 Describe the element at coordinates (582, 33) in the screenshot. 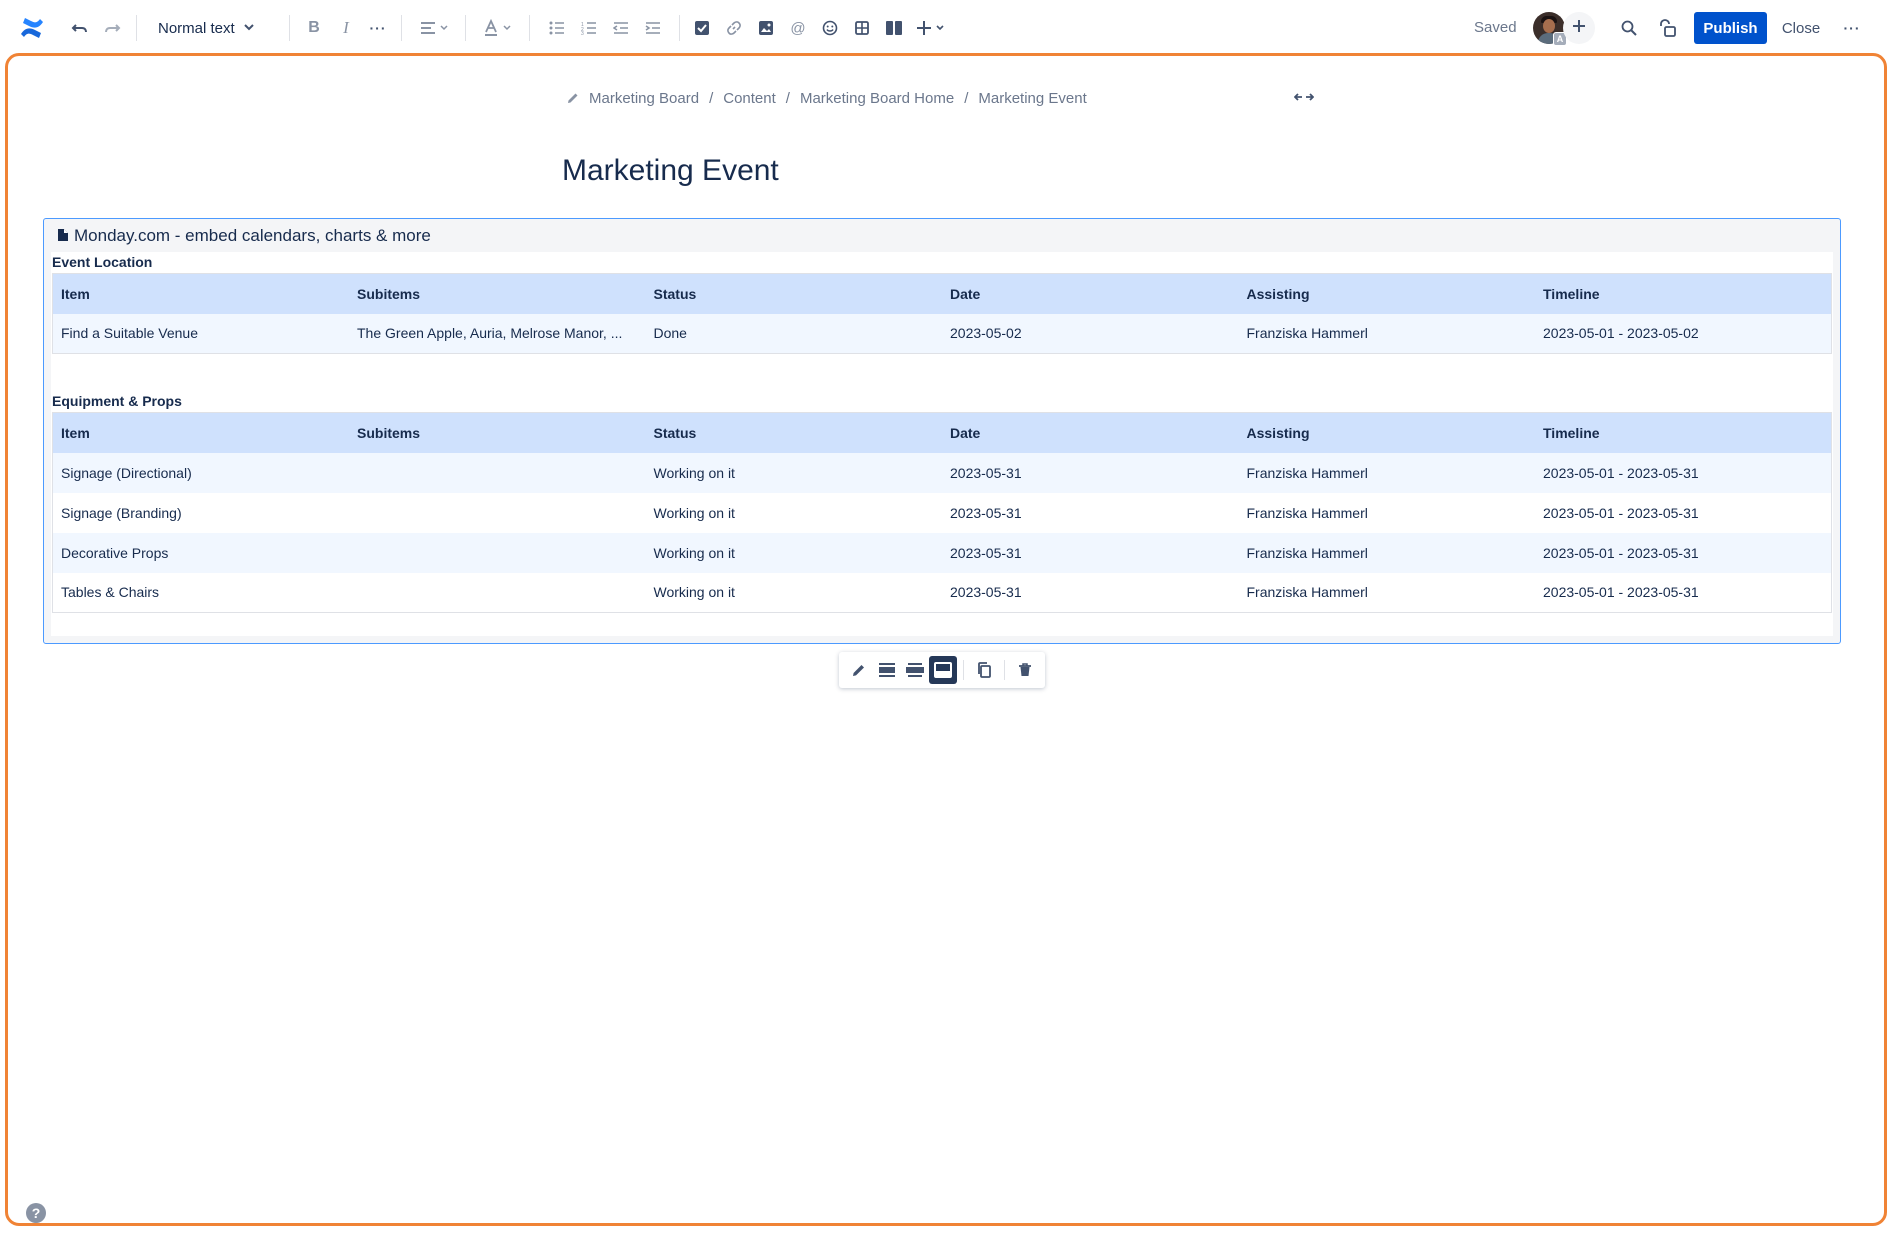

I see `svg-text: 3` at that location.